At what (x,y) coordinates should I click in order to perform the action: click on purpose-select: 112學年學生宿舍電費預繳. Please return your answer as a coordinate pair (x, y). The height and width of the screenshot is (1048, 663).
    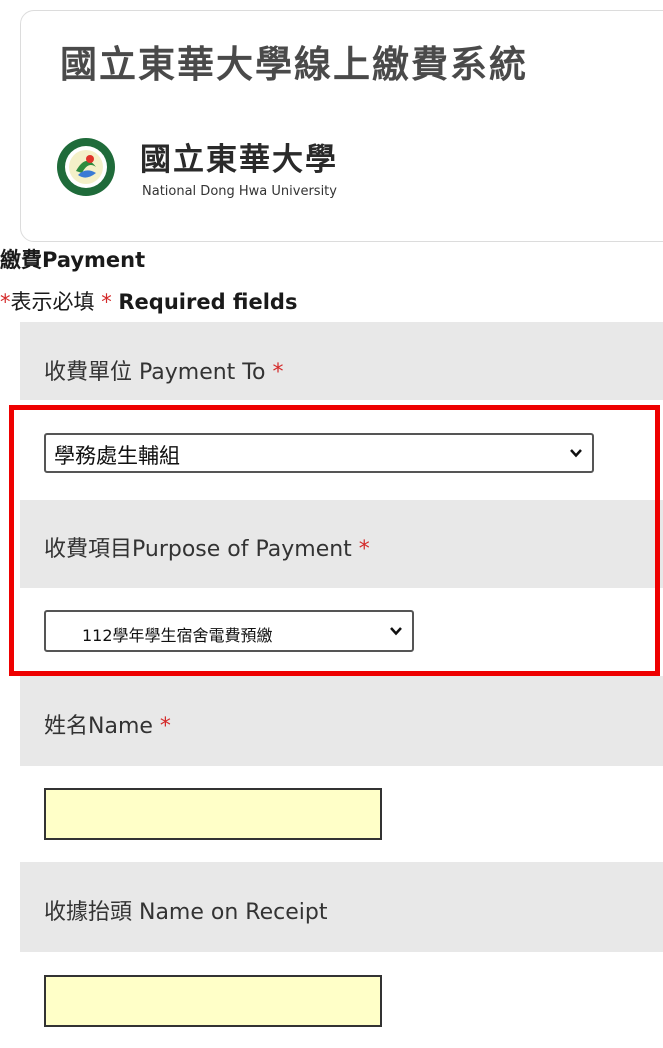
    Looking at the image, I should click on (229, 631).